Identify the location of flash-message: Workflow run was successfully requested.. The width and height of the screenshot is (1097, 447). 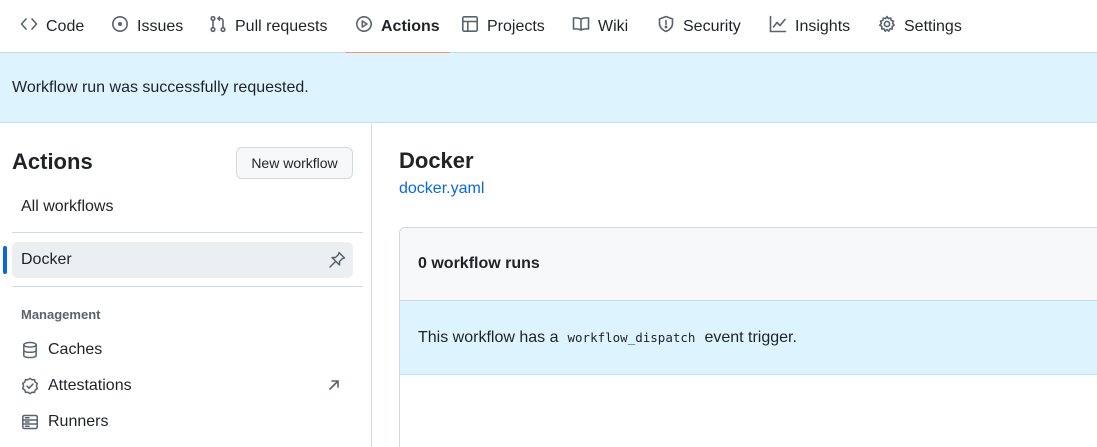
(160, 87).